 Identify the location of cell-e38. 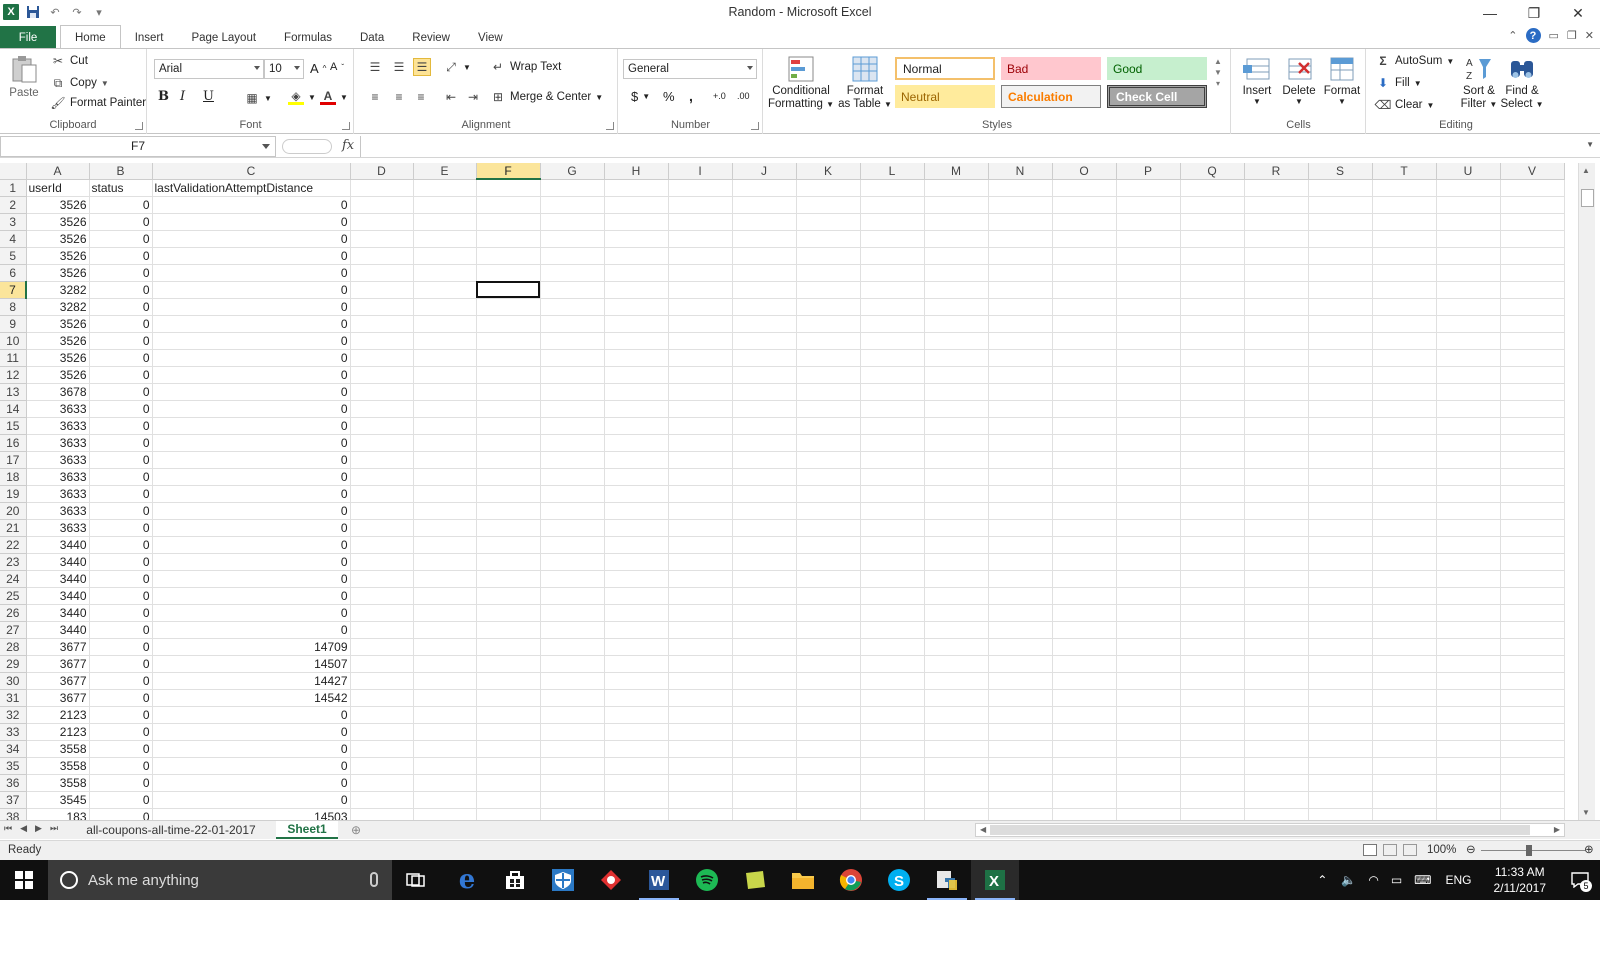
(445, 814).